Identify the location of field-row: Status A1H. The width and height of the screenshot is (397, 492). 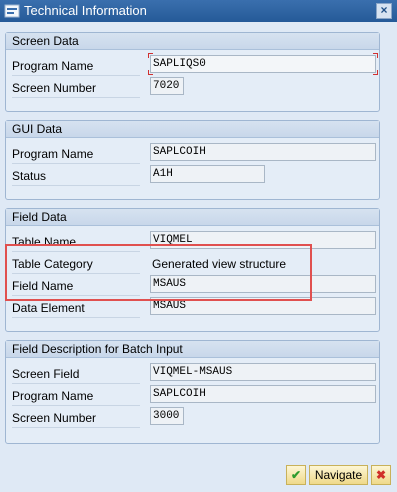
(194, 175).